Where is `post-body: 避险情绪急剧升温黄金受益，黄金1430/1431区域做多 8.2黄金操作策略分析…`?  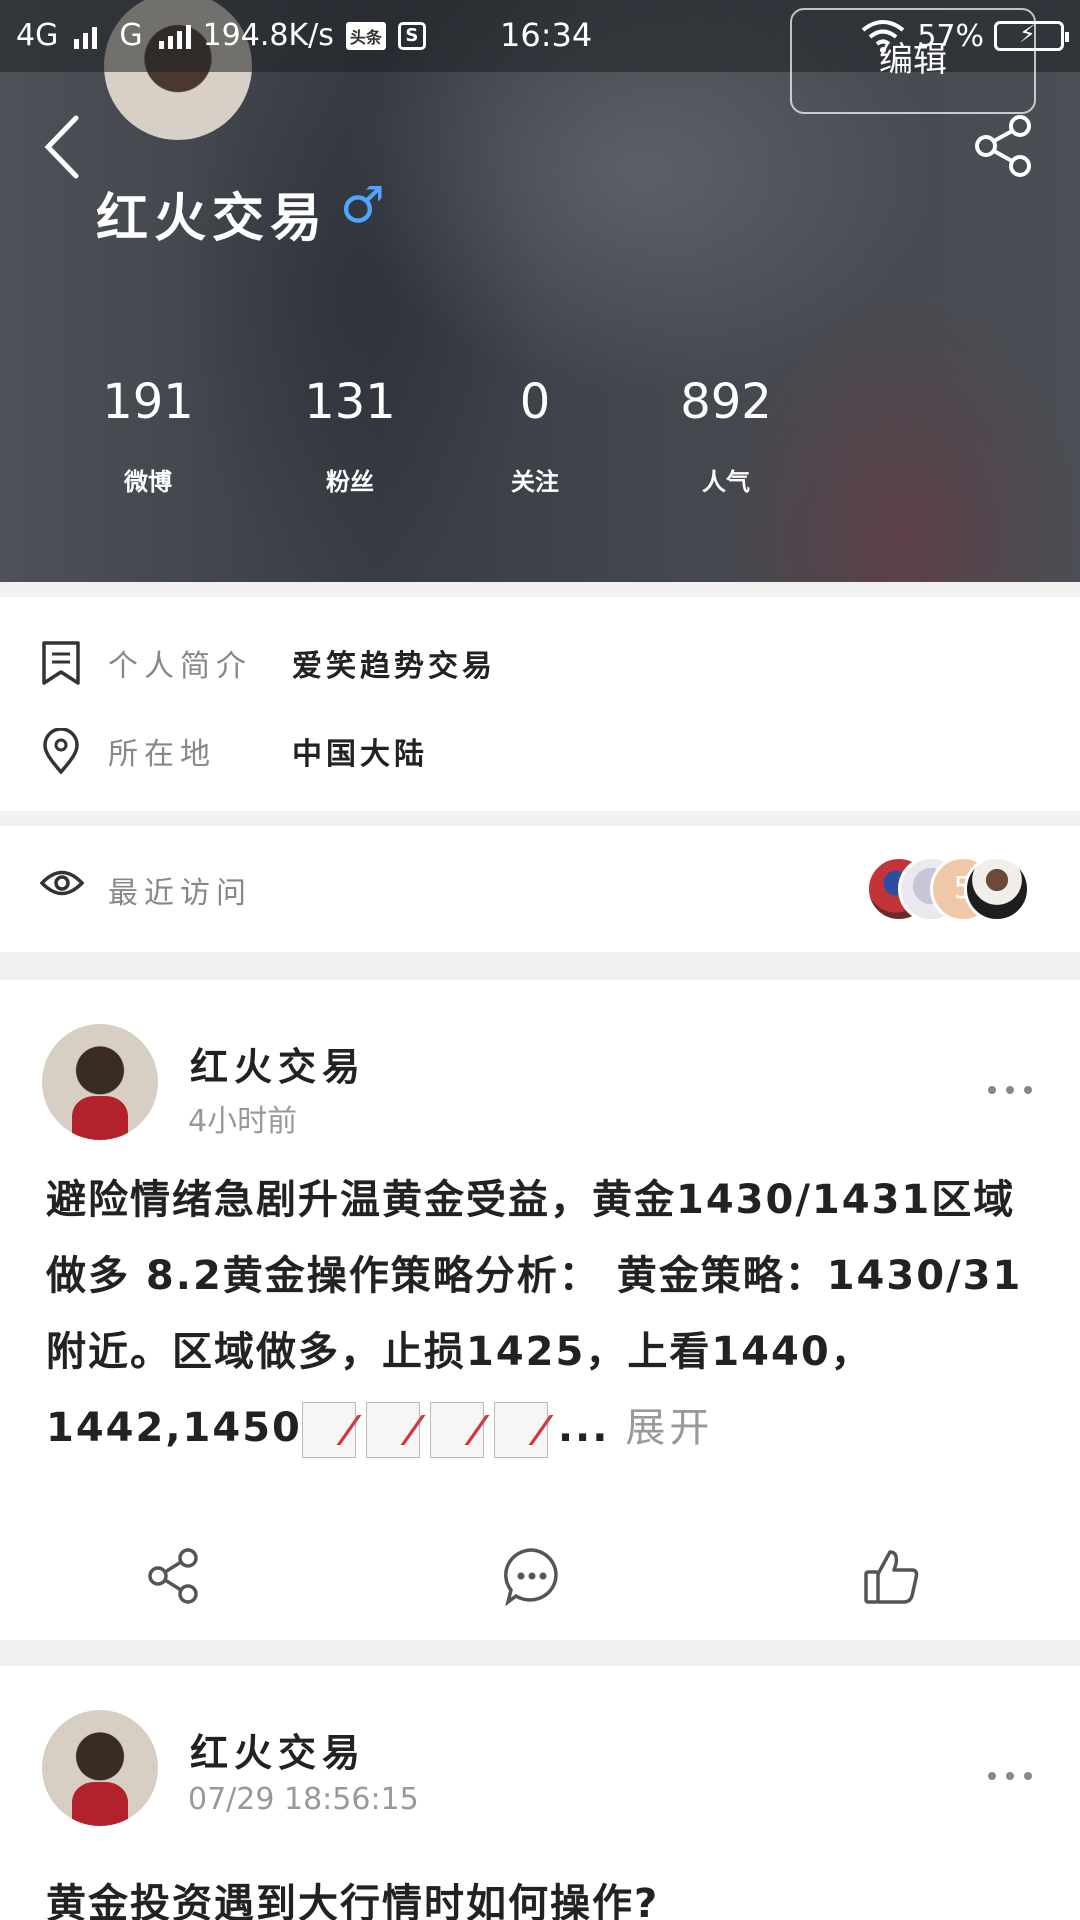
post-body: 避险情绪急剧升温黄金受益，黄金1430/1431区域做多 8.2黄金操作策略分析… is located at coordinates (546, 1314).